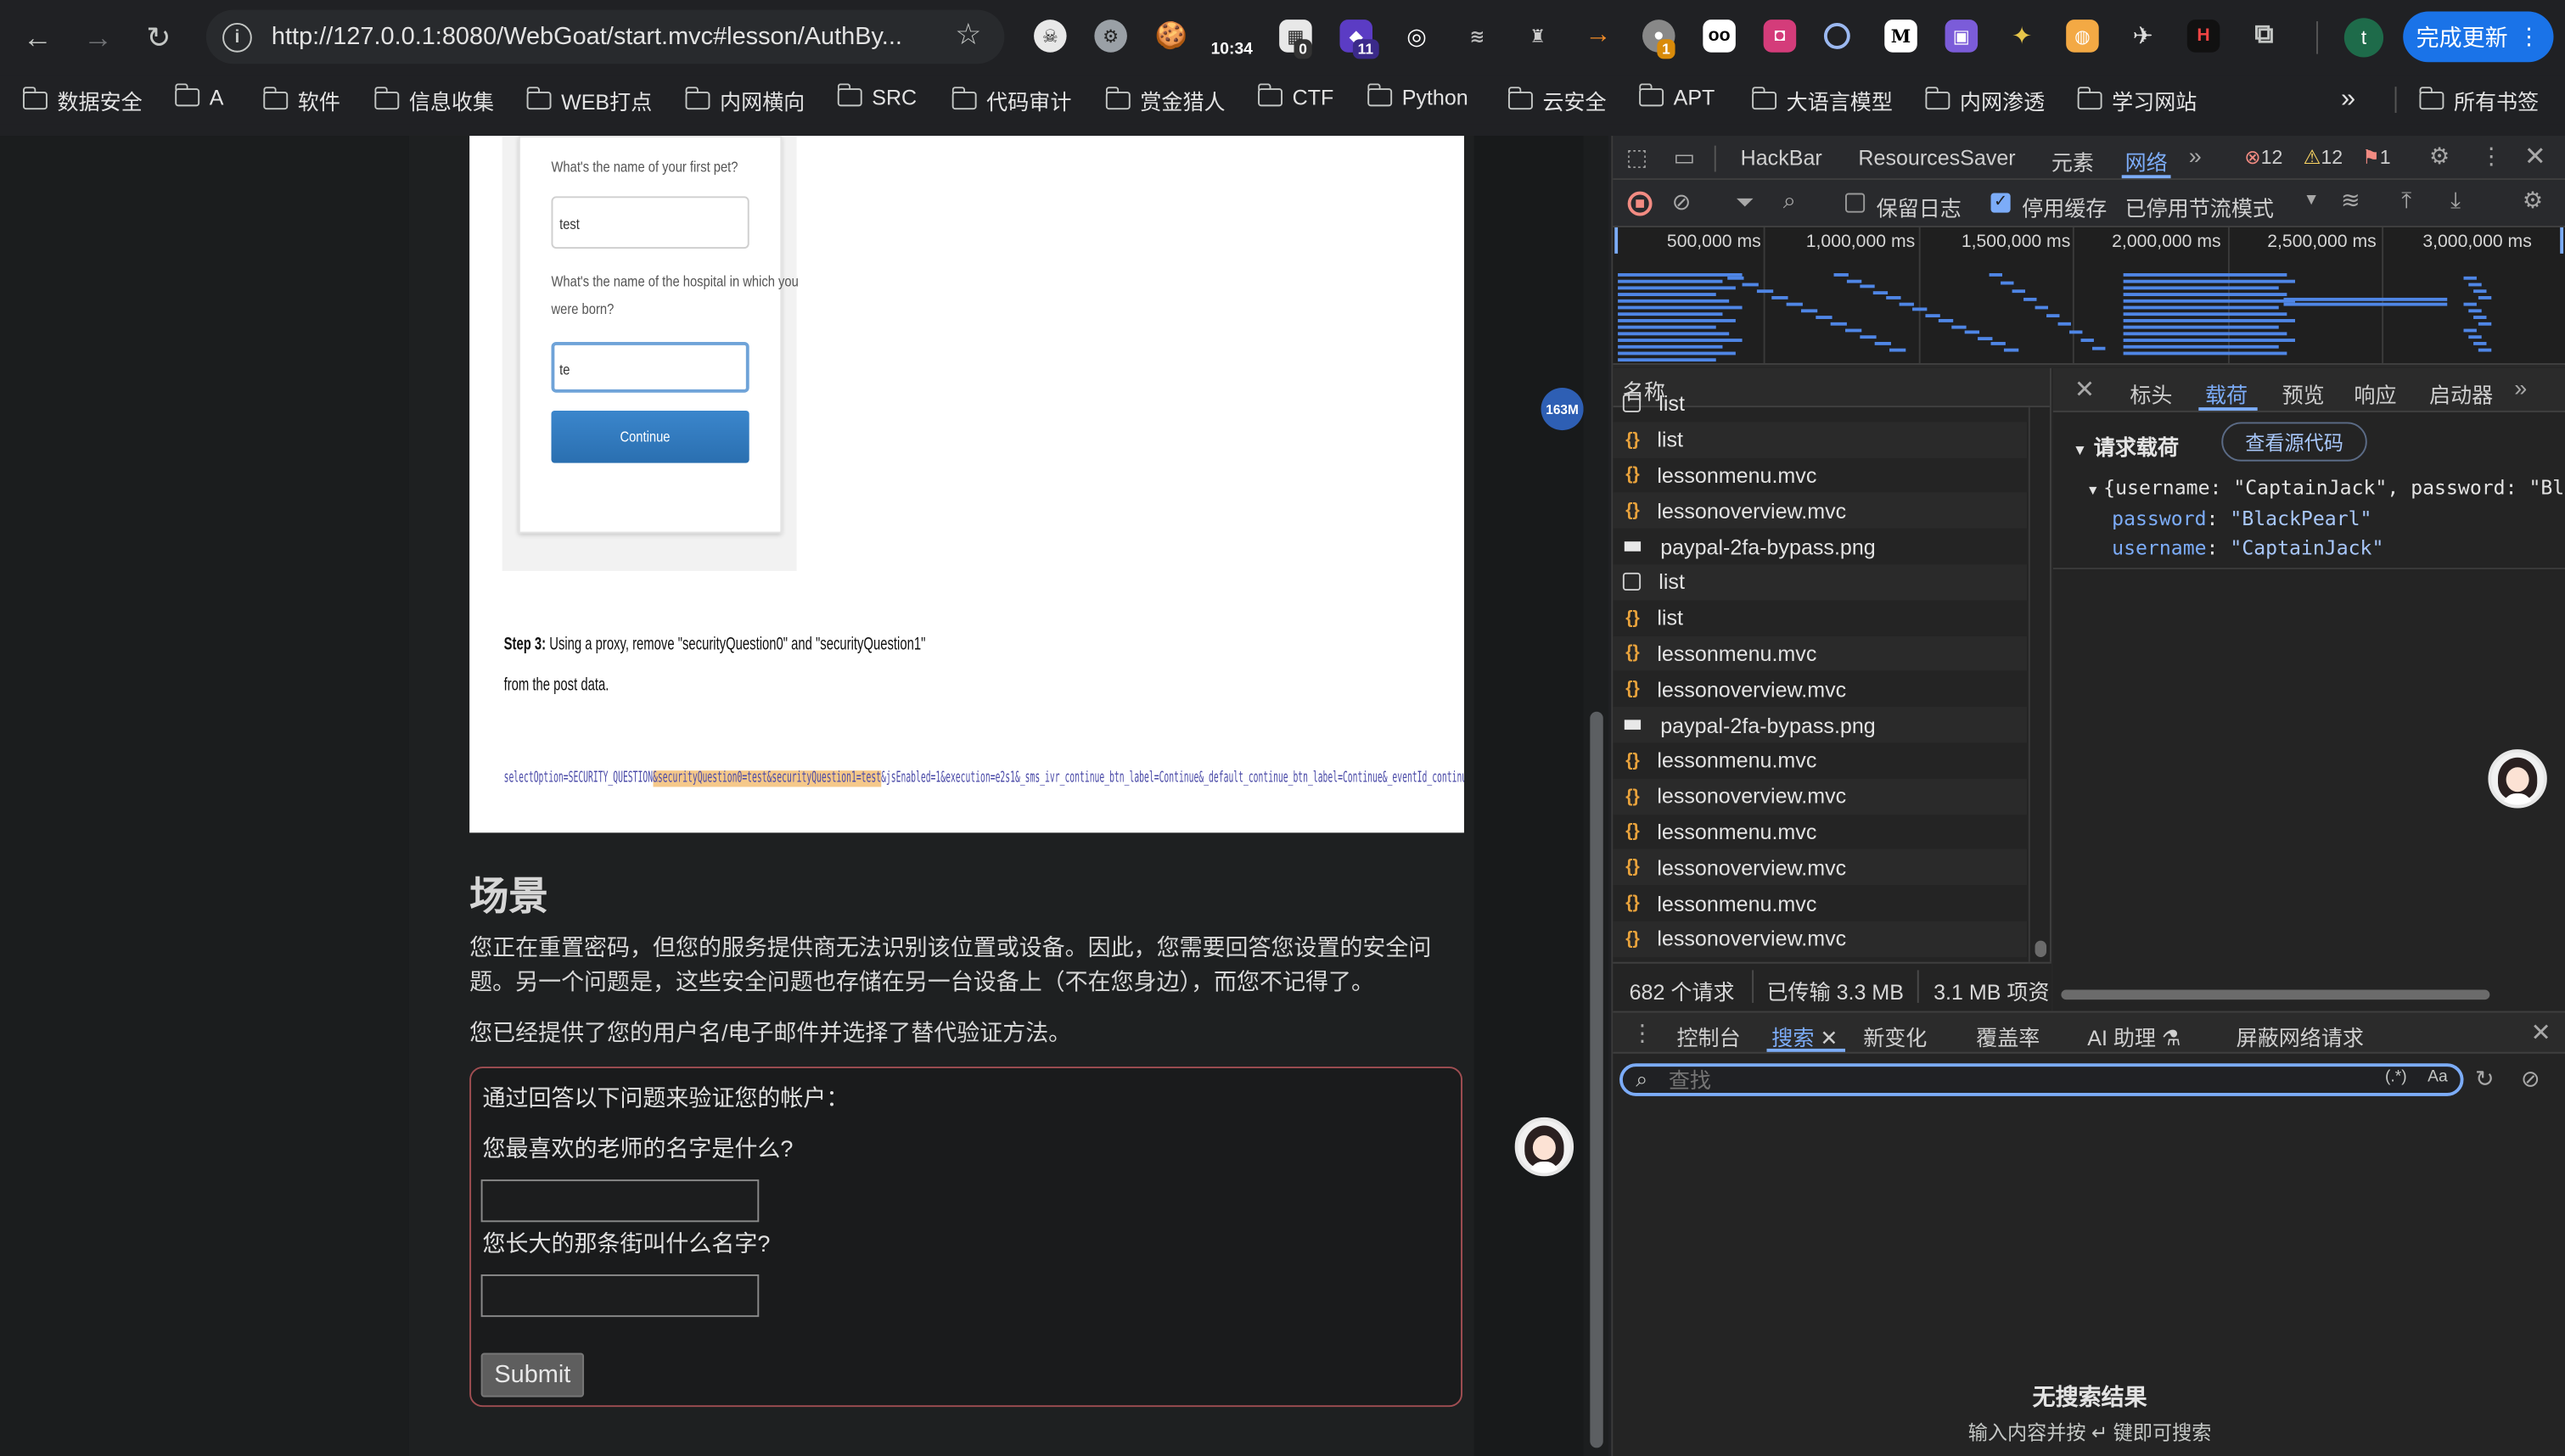  What do you see at coordinates (1110, 37) in the screenshot?
I see `proxy-extension-icon: ⚙` at bounding box center [1110, 37].